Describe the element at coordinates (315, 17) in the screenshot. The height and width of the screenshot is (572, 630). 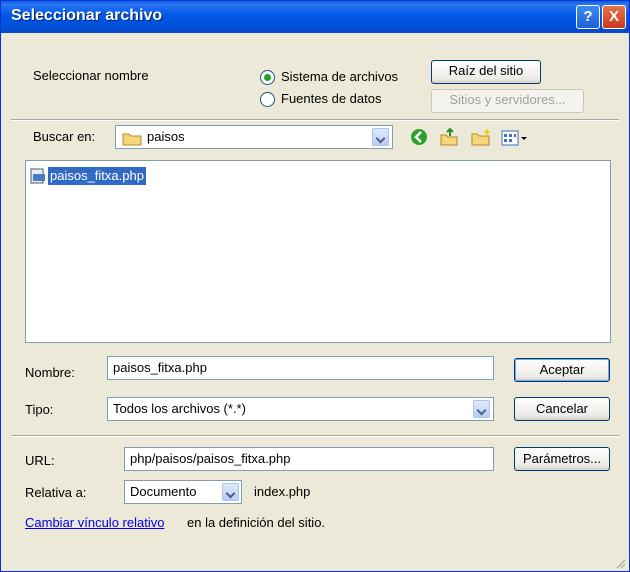
I see `title-bar: Seleccionar archivo ? X` at that location.